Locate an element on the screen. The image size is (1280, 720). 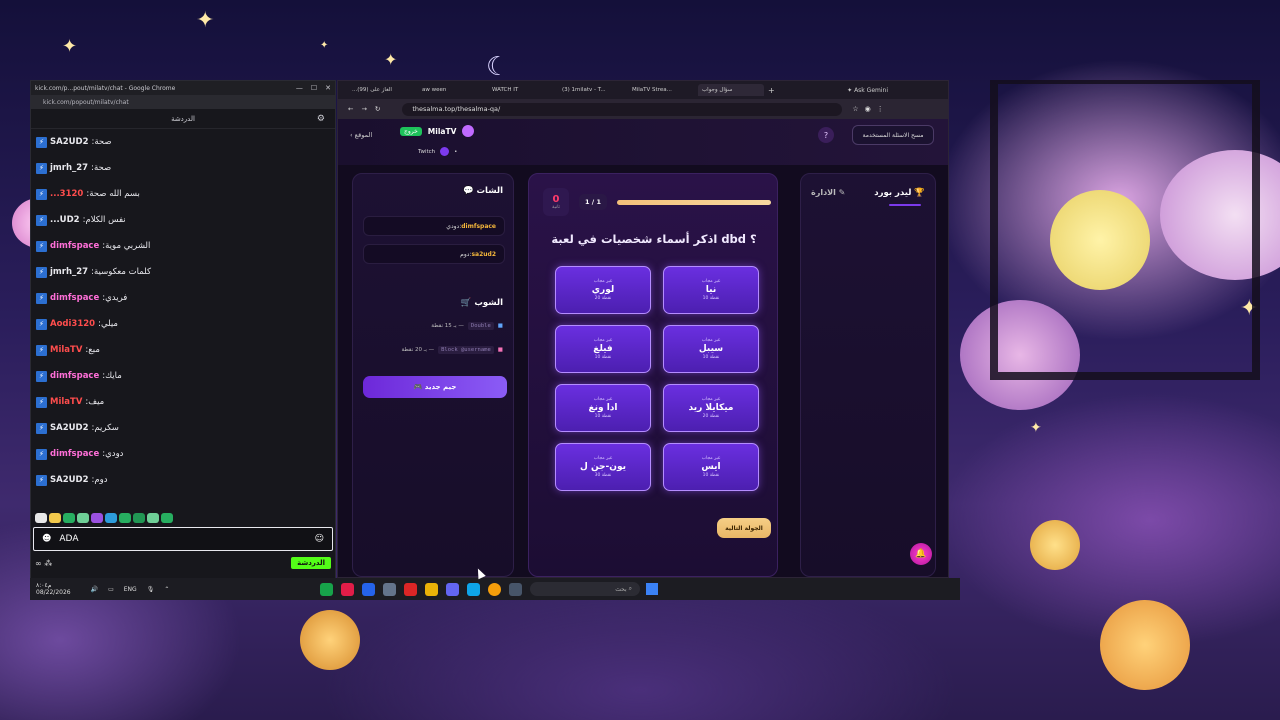
chat-footer-icons: ∞ ⁂ is located at coordinates (43, 563).